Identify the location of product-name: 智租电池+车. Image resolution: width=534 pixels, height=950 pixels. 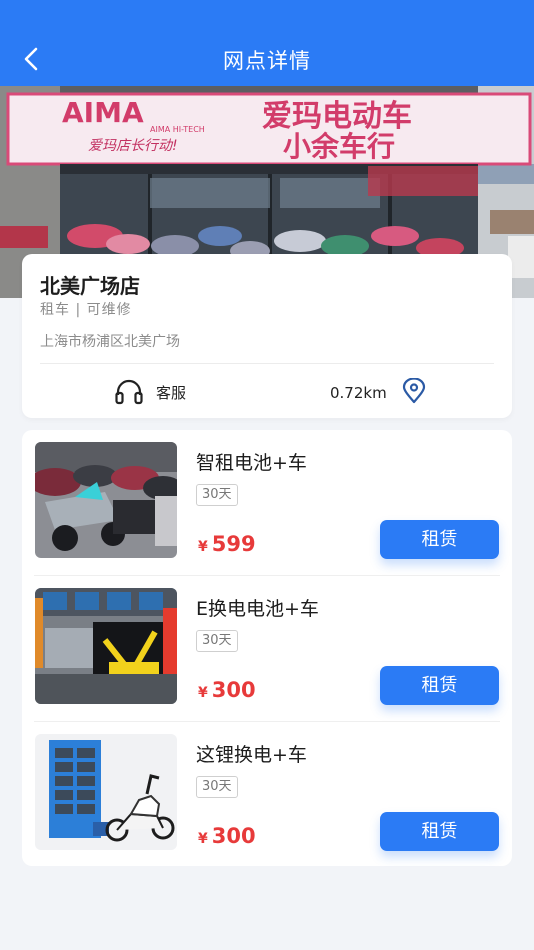
(251, 463).